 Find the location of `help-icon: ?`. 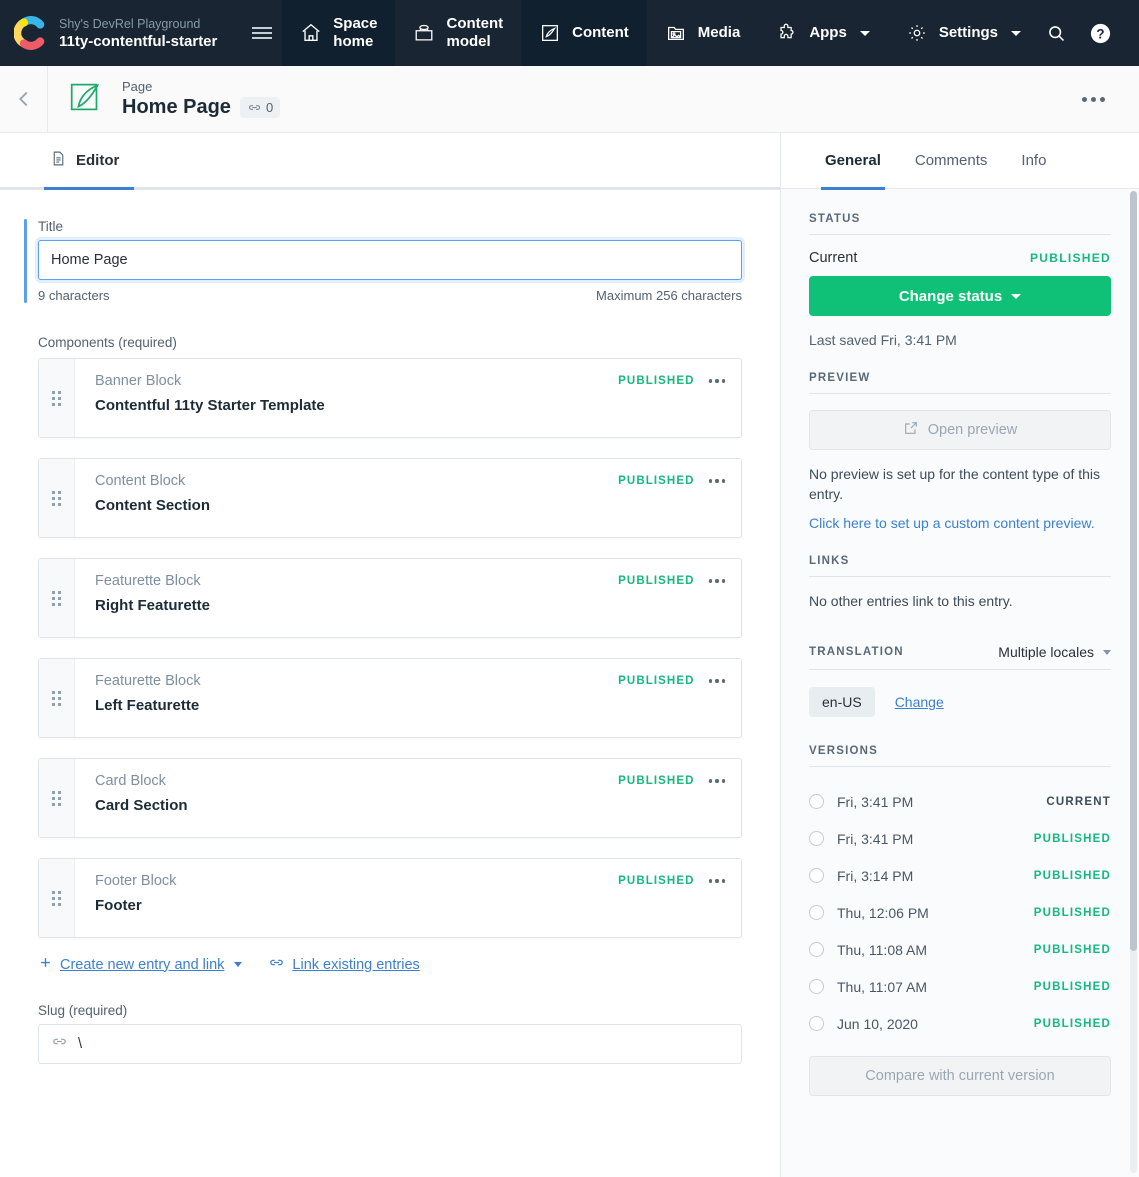

help-icon: ? is located at coordinates (1100, 33).